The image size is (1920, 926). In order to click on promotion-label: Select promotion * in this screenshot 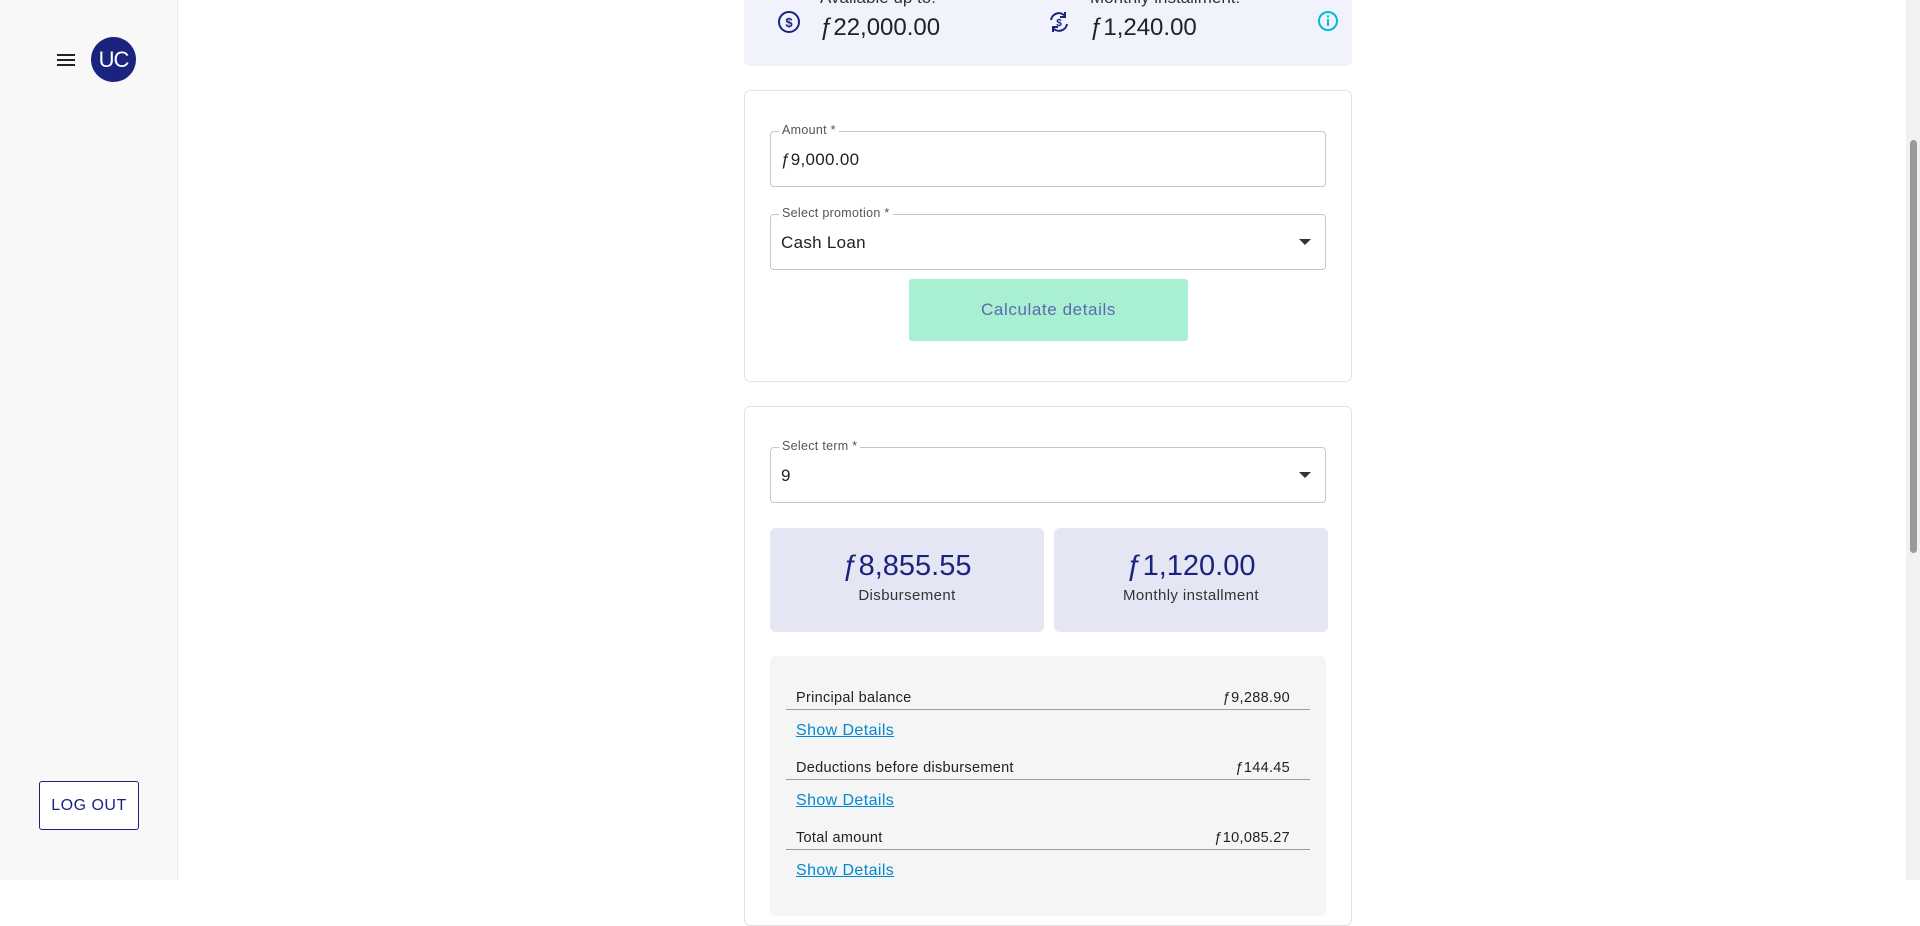, I will do `click(836, 213)`.